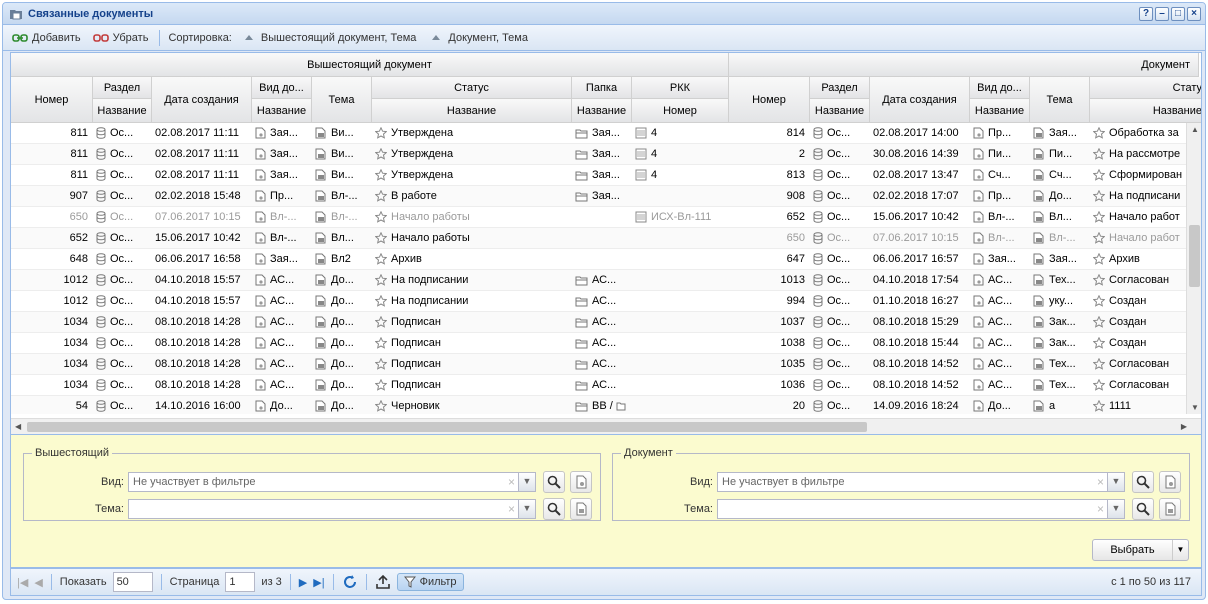  I want to click on filter-document-topic-combo: × ▼, so click(921, 509).